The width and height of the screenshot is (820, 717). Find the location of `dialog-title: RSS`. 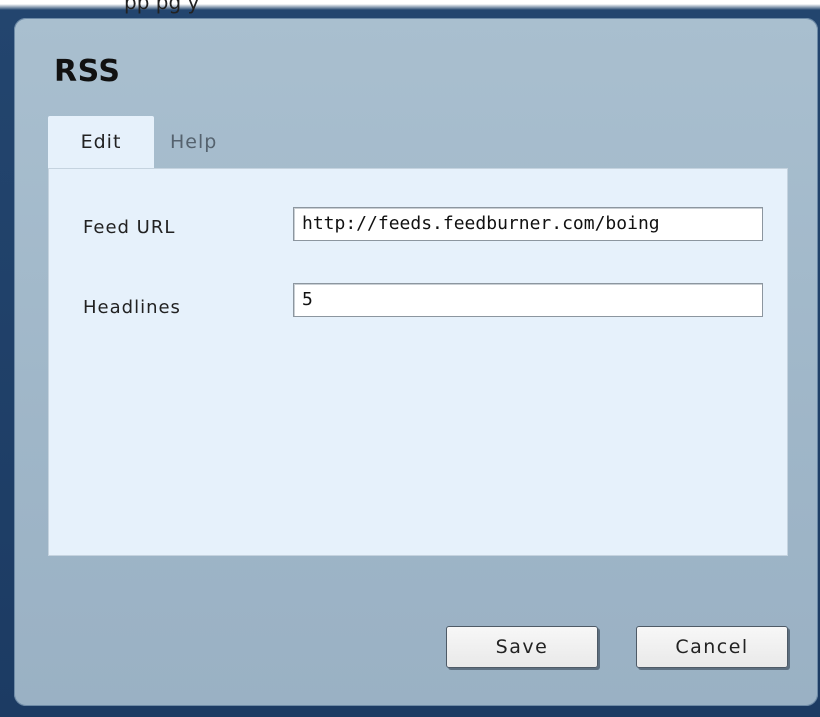

dialog-title: RSS is located at coordinates (87, 71).